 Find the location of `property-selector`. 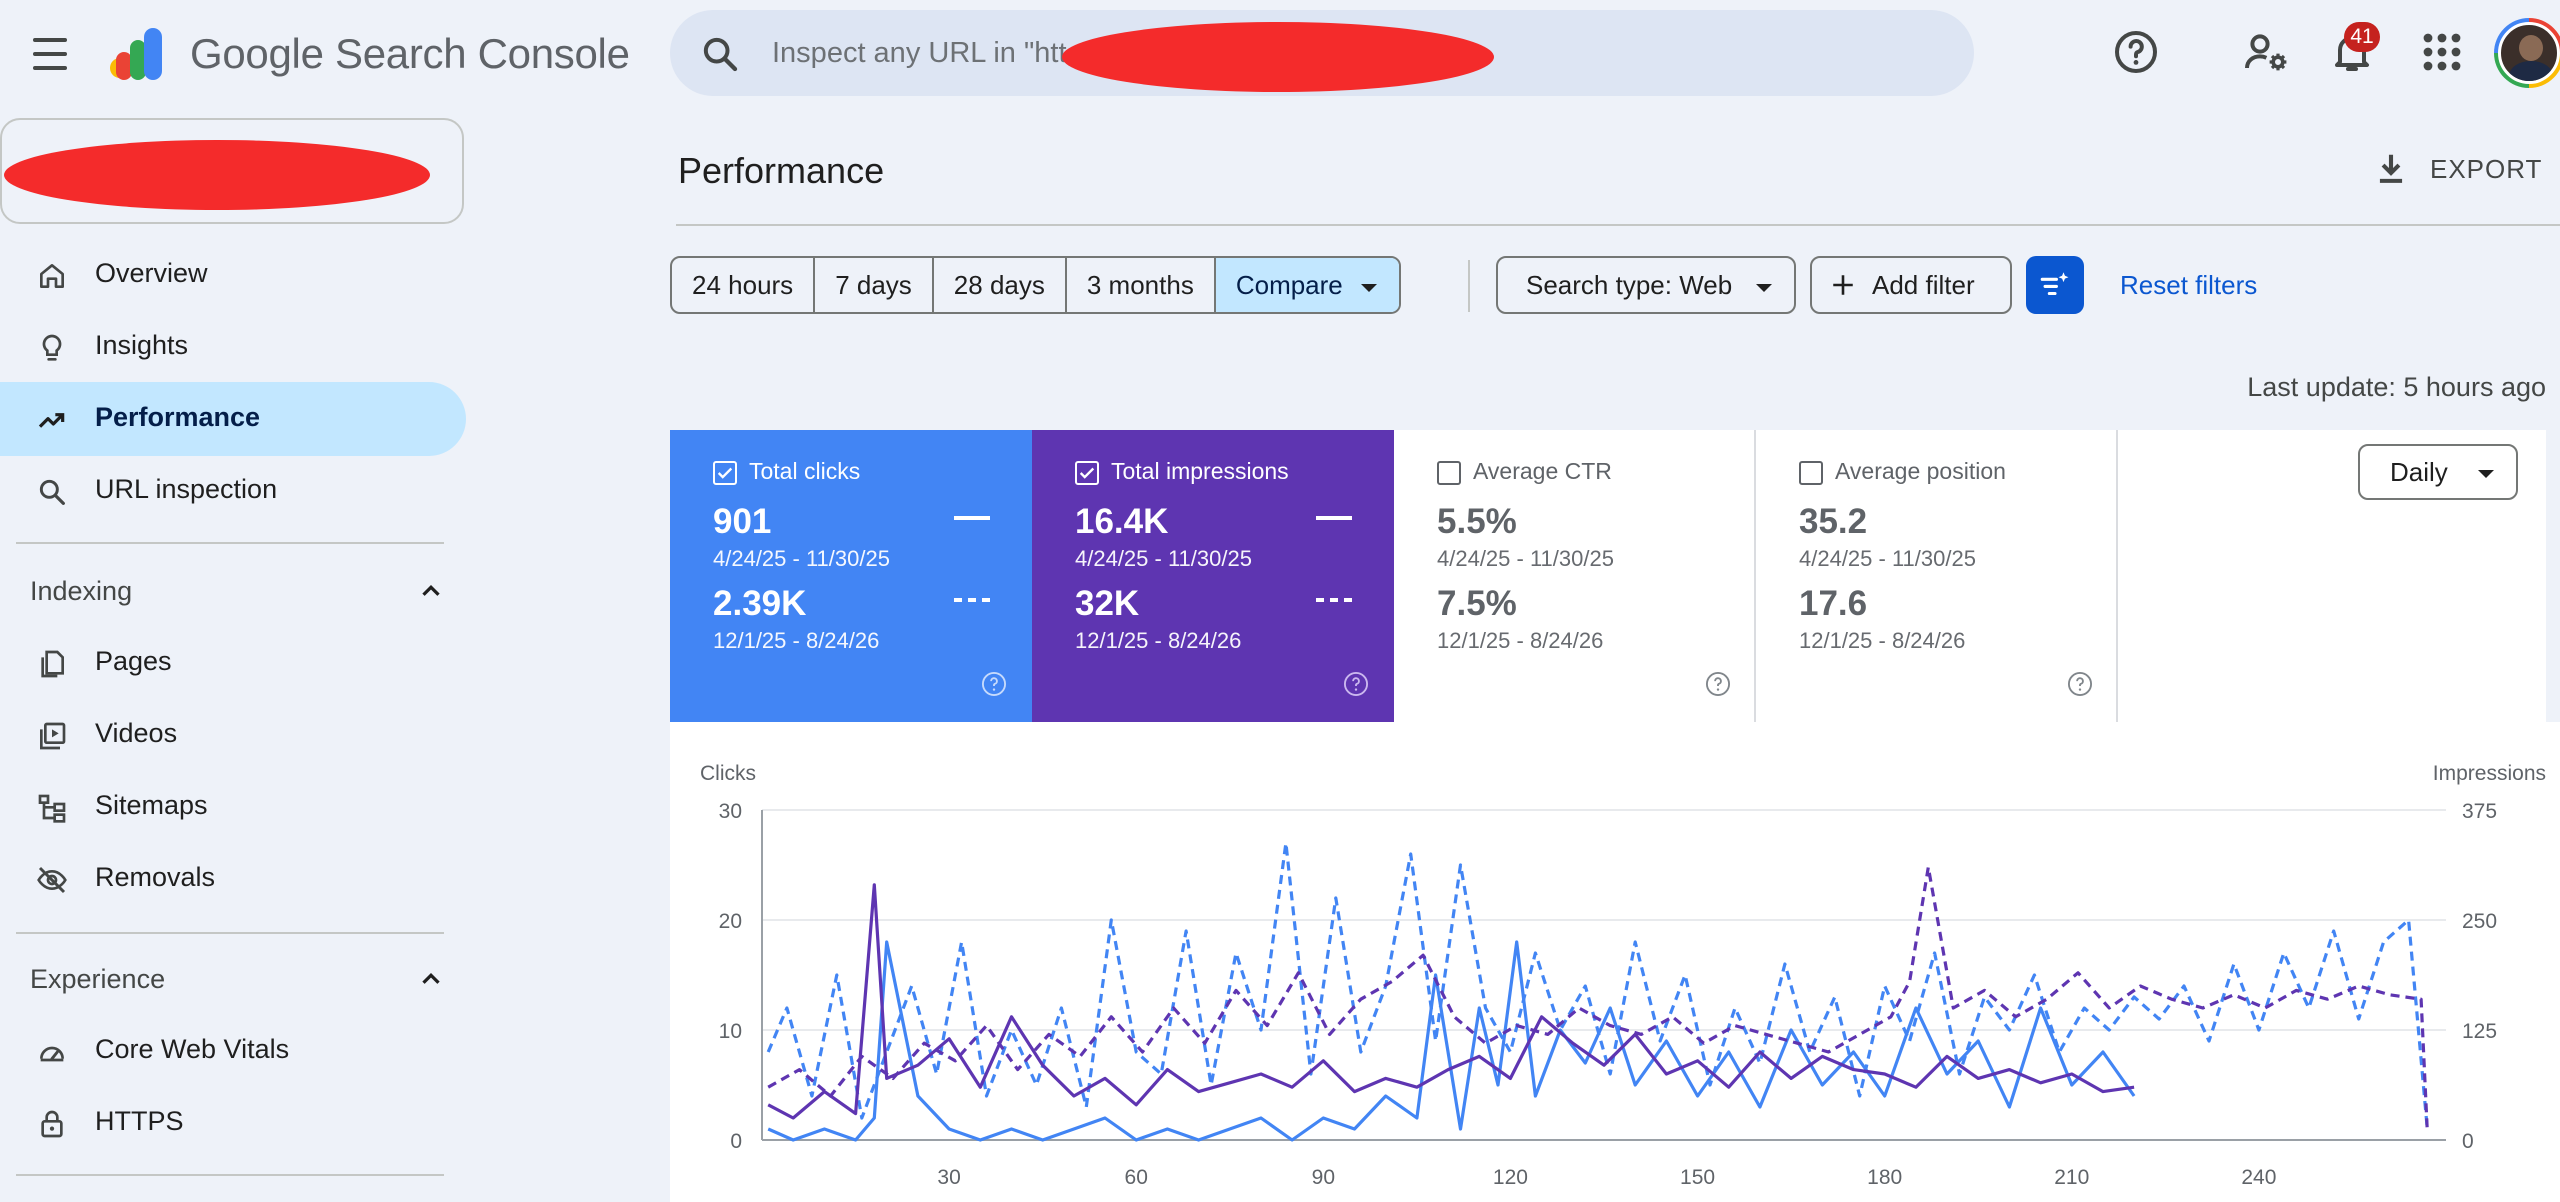

property-selector is located at coordinates (232, 171).